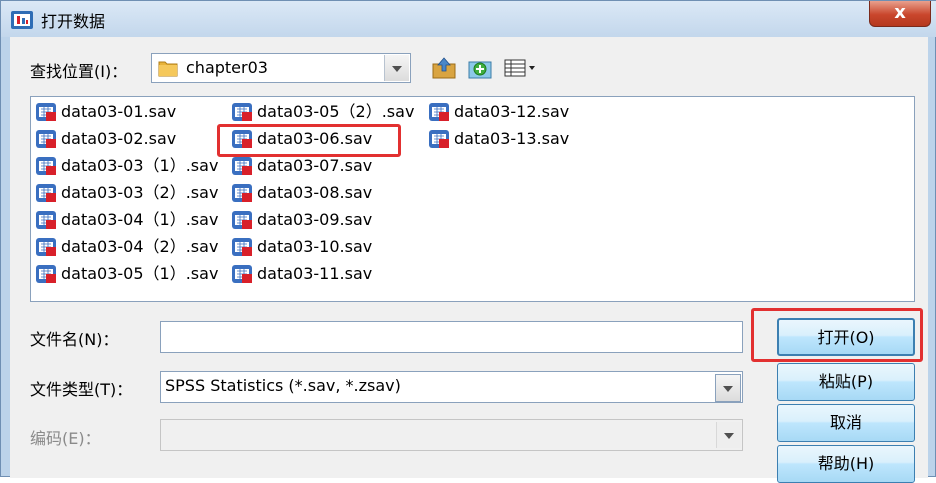 The image size is (936, 483). I want to click on lookin-value: chapter03, so click(227, 67).